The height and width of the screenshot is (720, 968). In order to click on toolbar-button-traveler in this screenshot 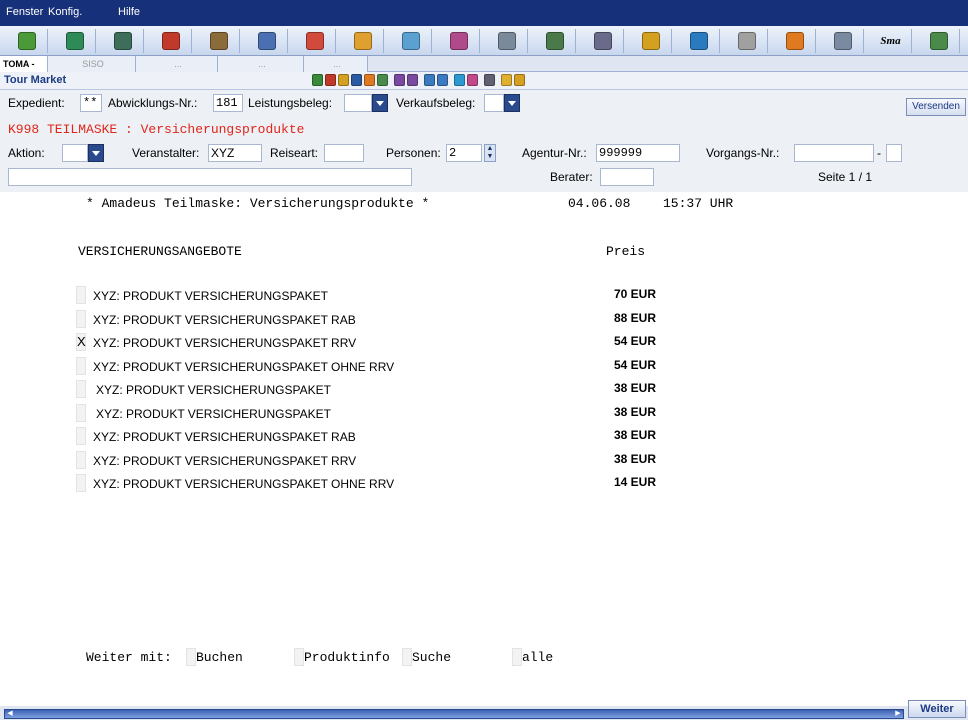, I will do `click(315, 41)`.